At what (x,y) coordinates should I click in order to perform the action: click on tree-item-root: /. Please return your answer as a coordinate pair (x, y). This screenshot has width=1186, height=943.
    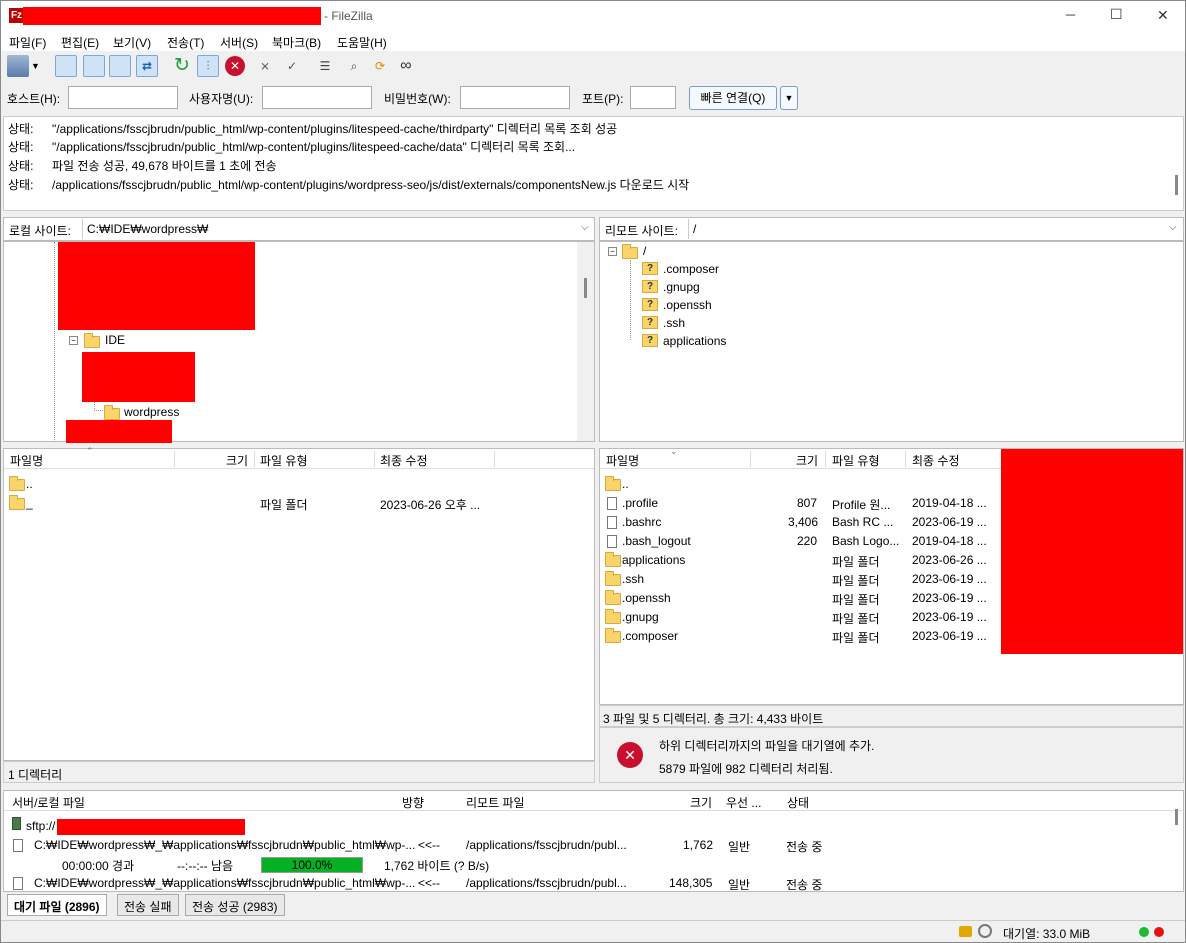
    Looking at the image, I should click on (644, 251).